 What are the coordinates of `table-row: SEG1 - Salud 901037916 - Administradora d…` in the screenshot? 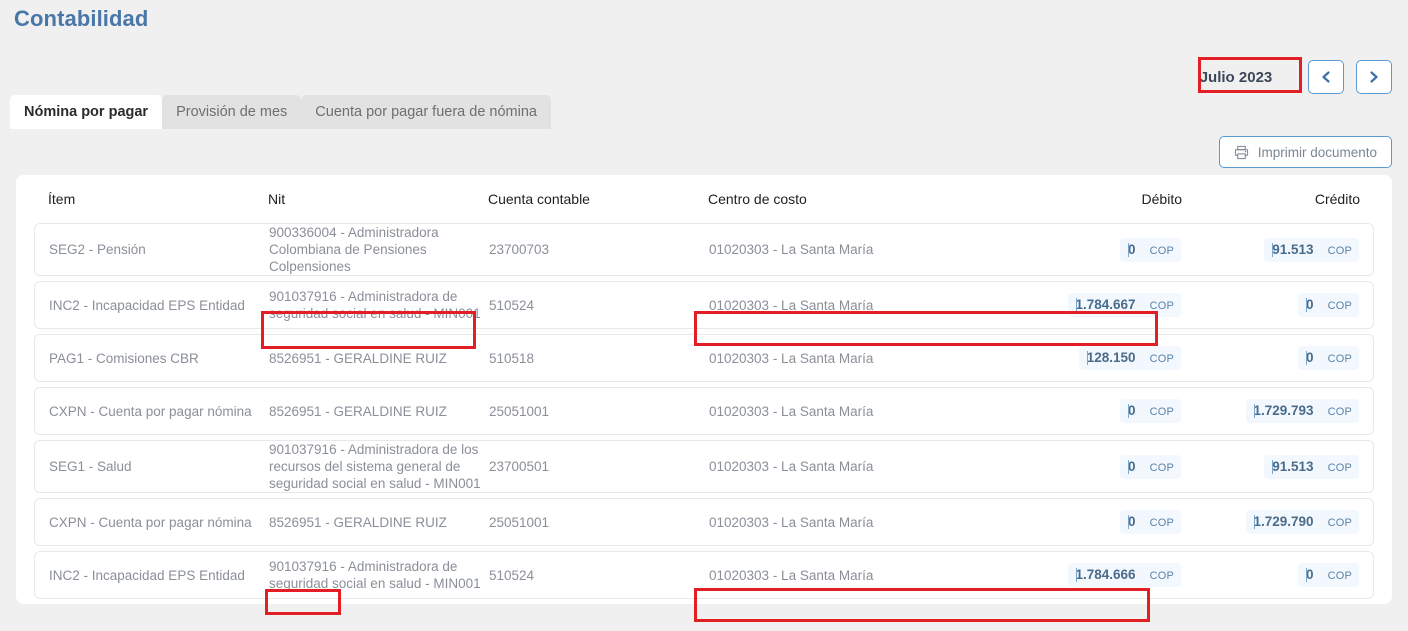 It's located at (704, 466).